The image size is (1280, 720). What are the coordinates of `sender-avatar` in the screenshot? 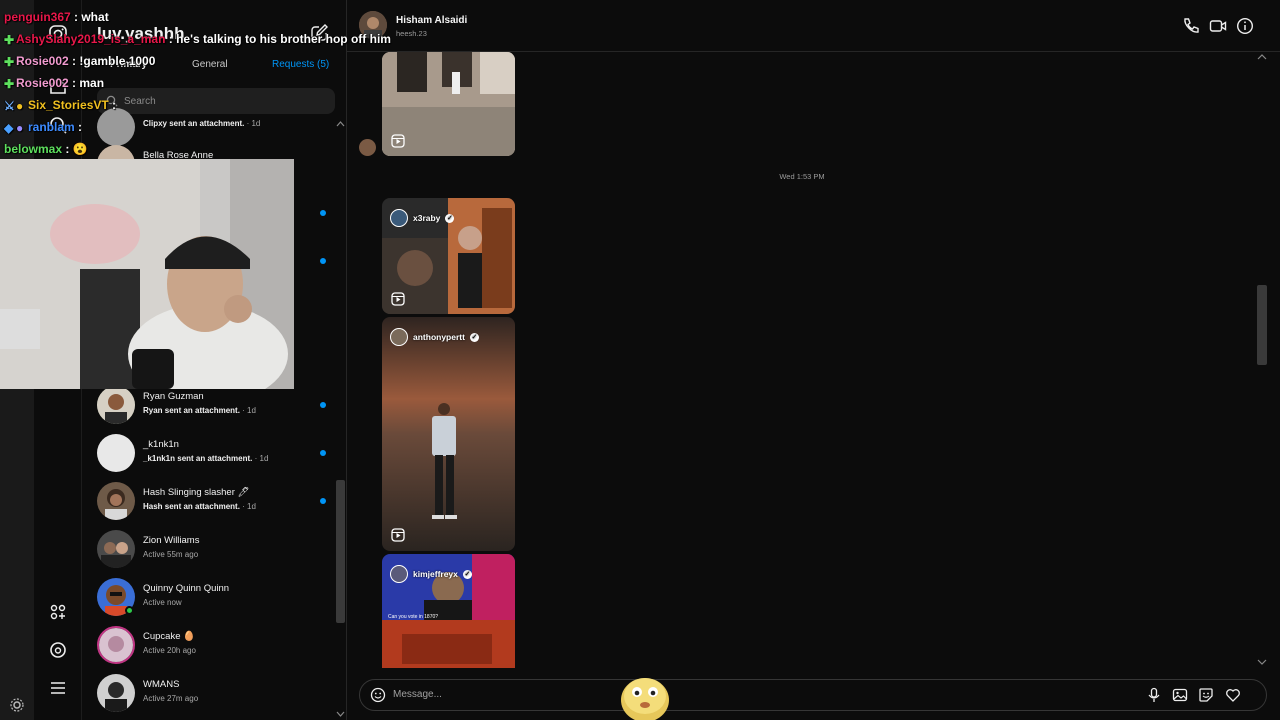 It's located at (367, 147).